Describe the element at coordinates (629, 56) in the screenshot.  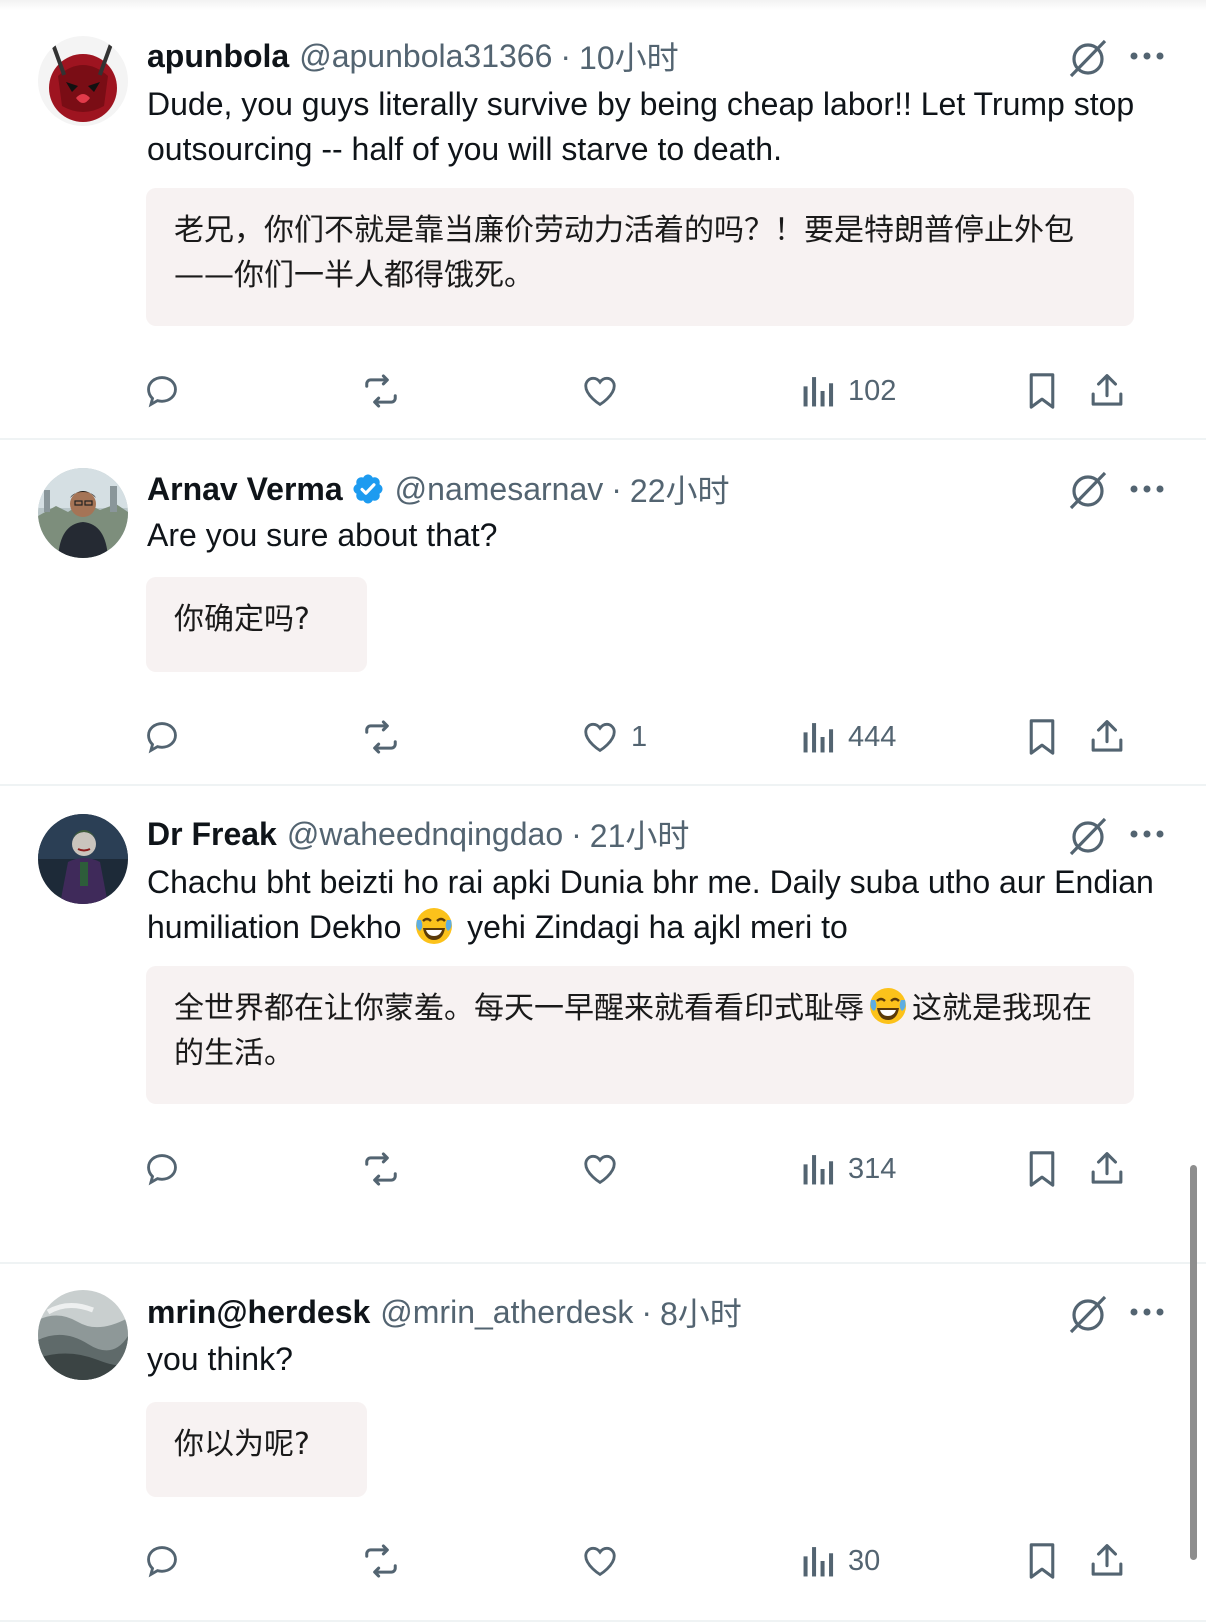
I see `timestamp: 10小时` at that location.